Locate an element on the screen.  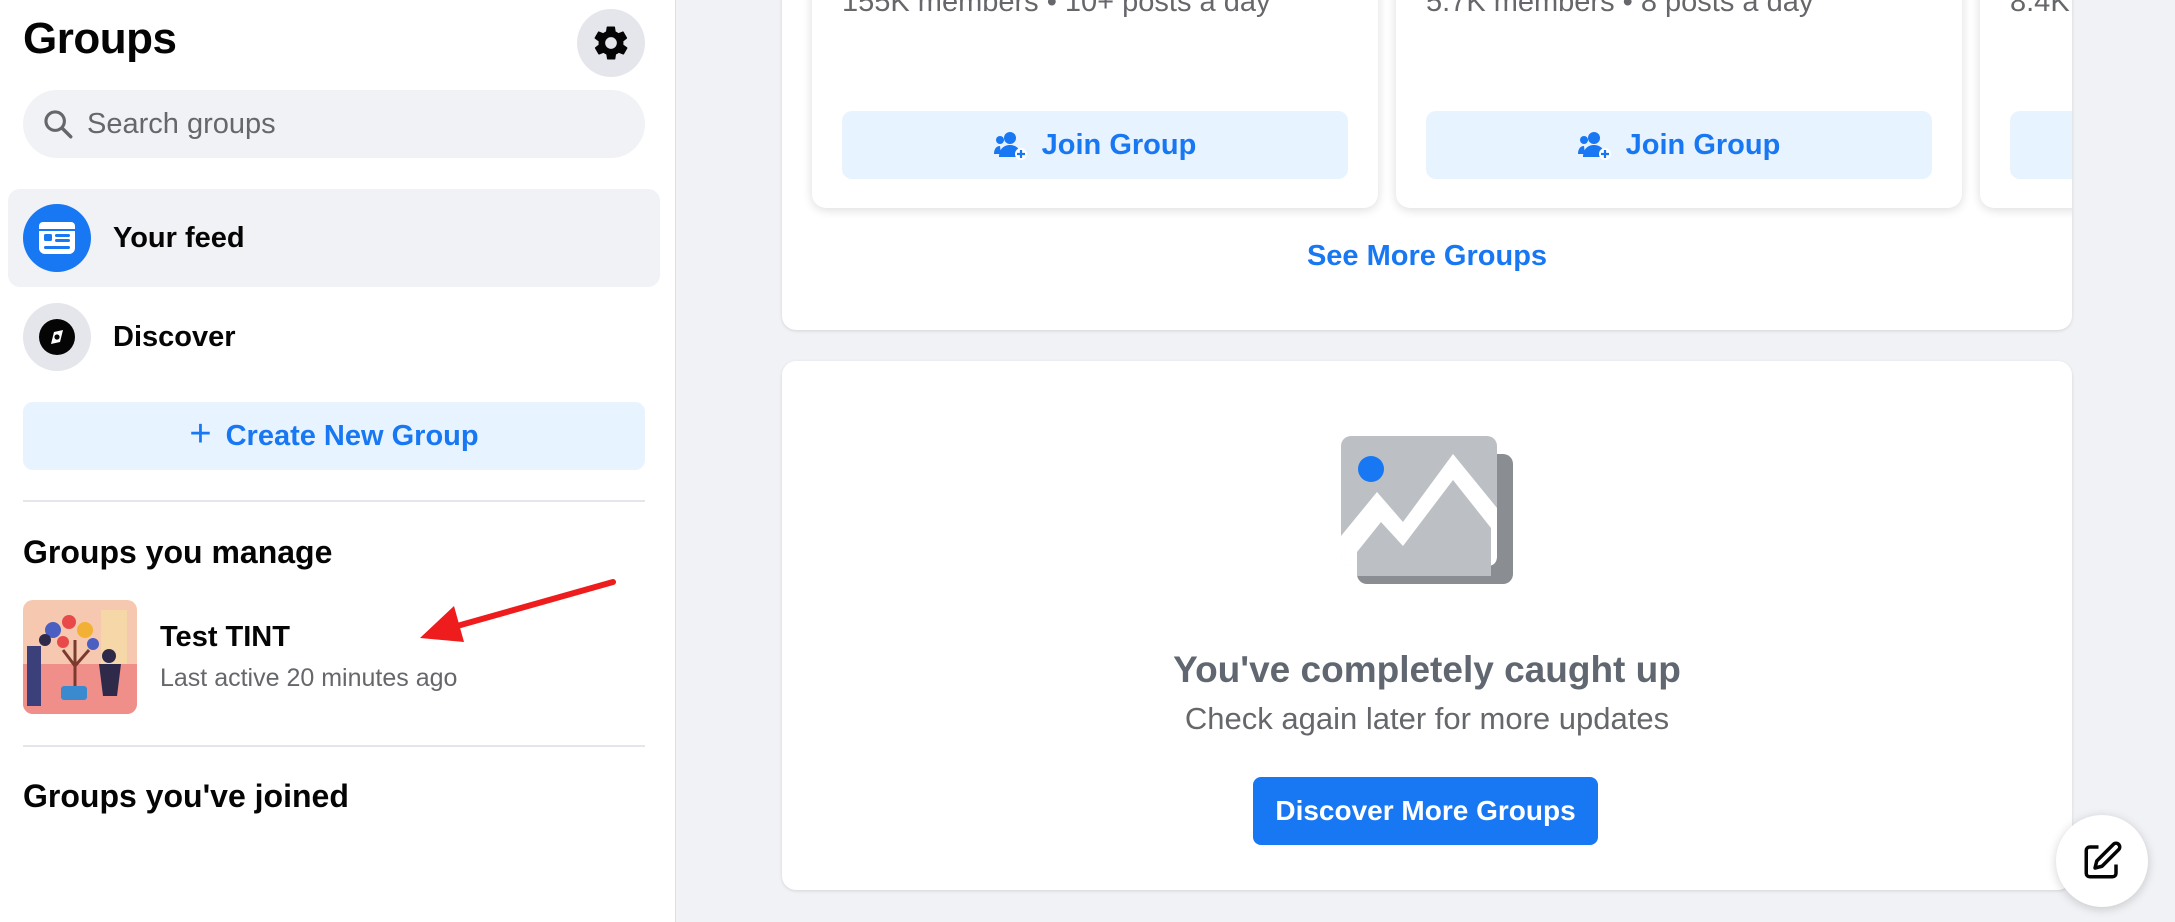
caught-up-title: You've completely caught up is located at coordinates (1427, 669).